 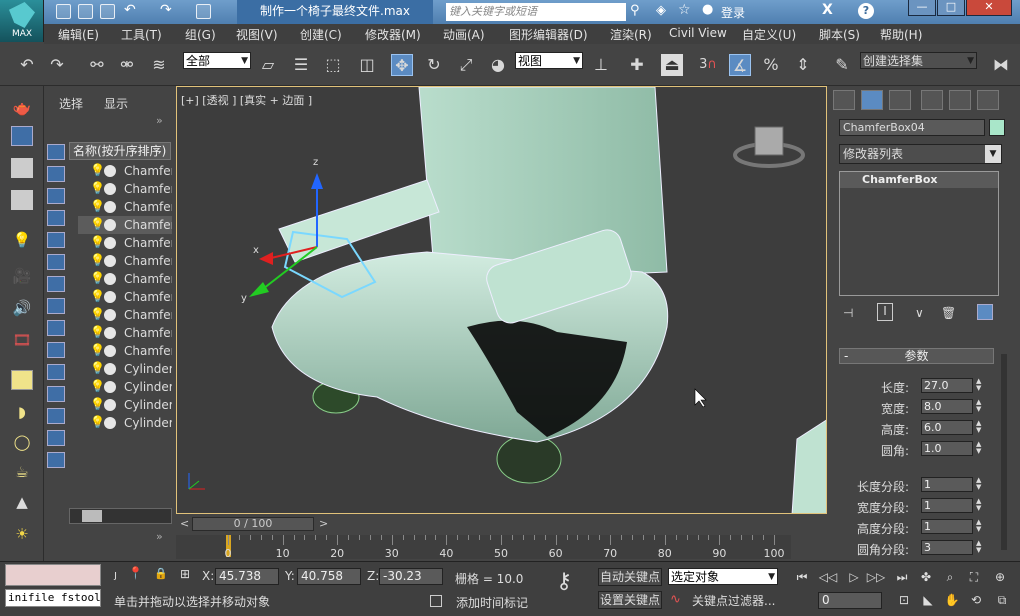 What do you see at coordinates (333, 65) in the screenshot?
I see `rect-selection-icon: ⬚` at bounding box center [333, 65].